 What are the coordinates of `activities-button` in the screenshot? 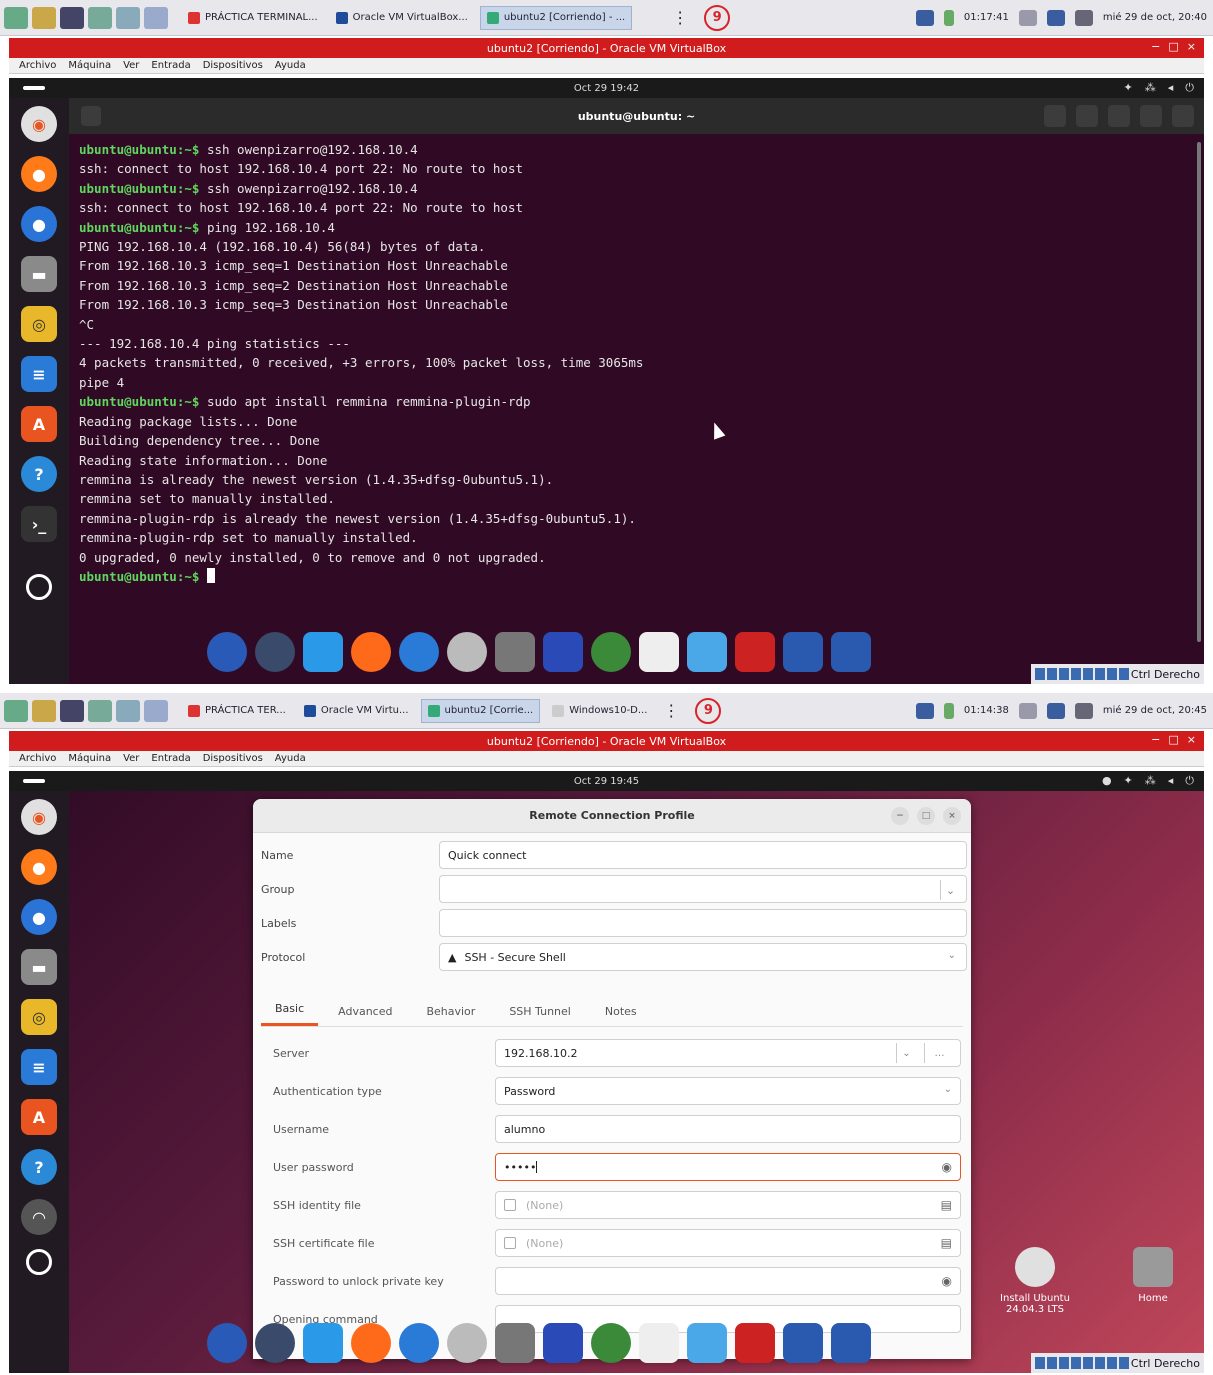 It's located at (34, 781).